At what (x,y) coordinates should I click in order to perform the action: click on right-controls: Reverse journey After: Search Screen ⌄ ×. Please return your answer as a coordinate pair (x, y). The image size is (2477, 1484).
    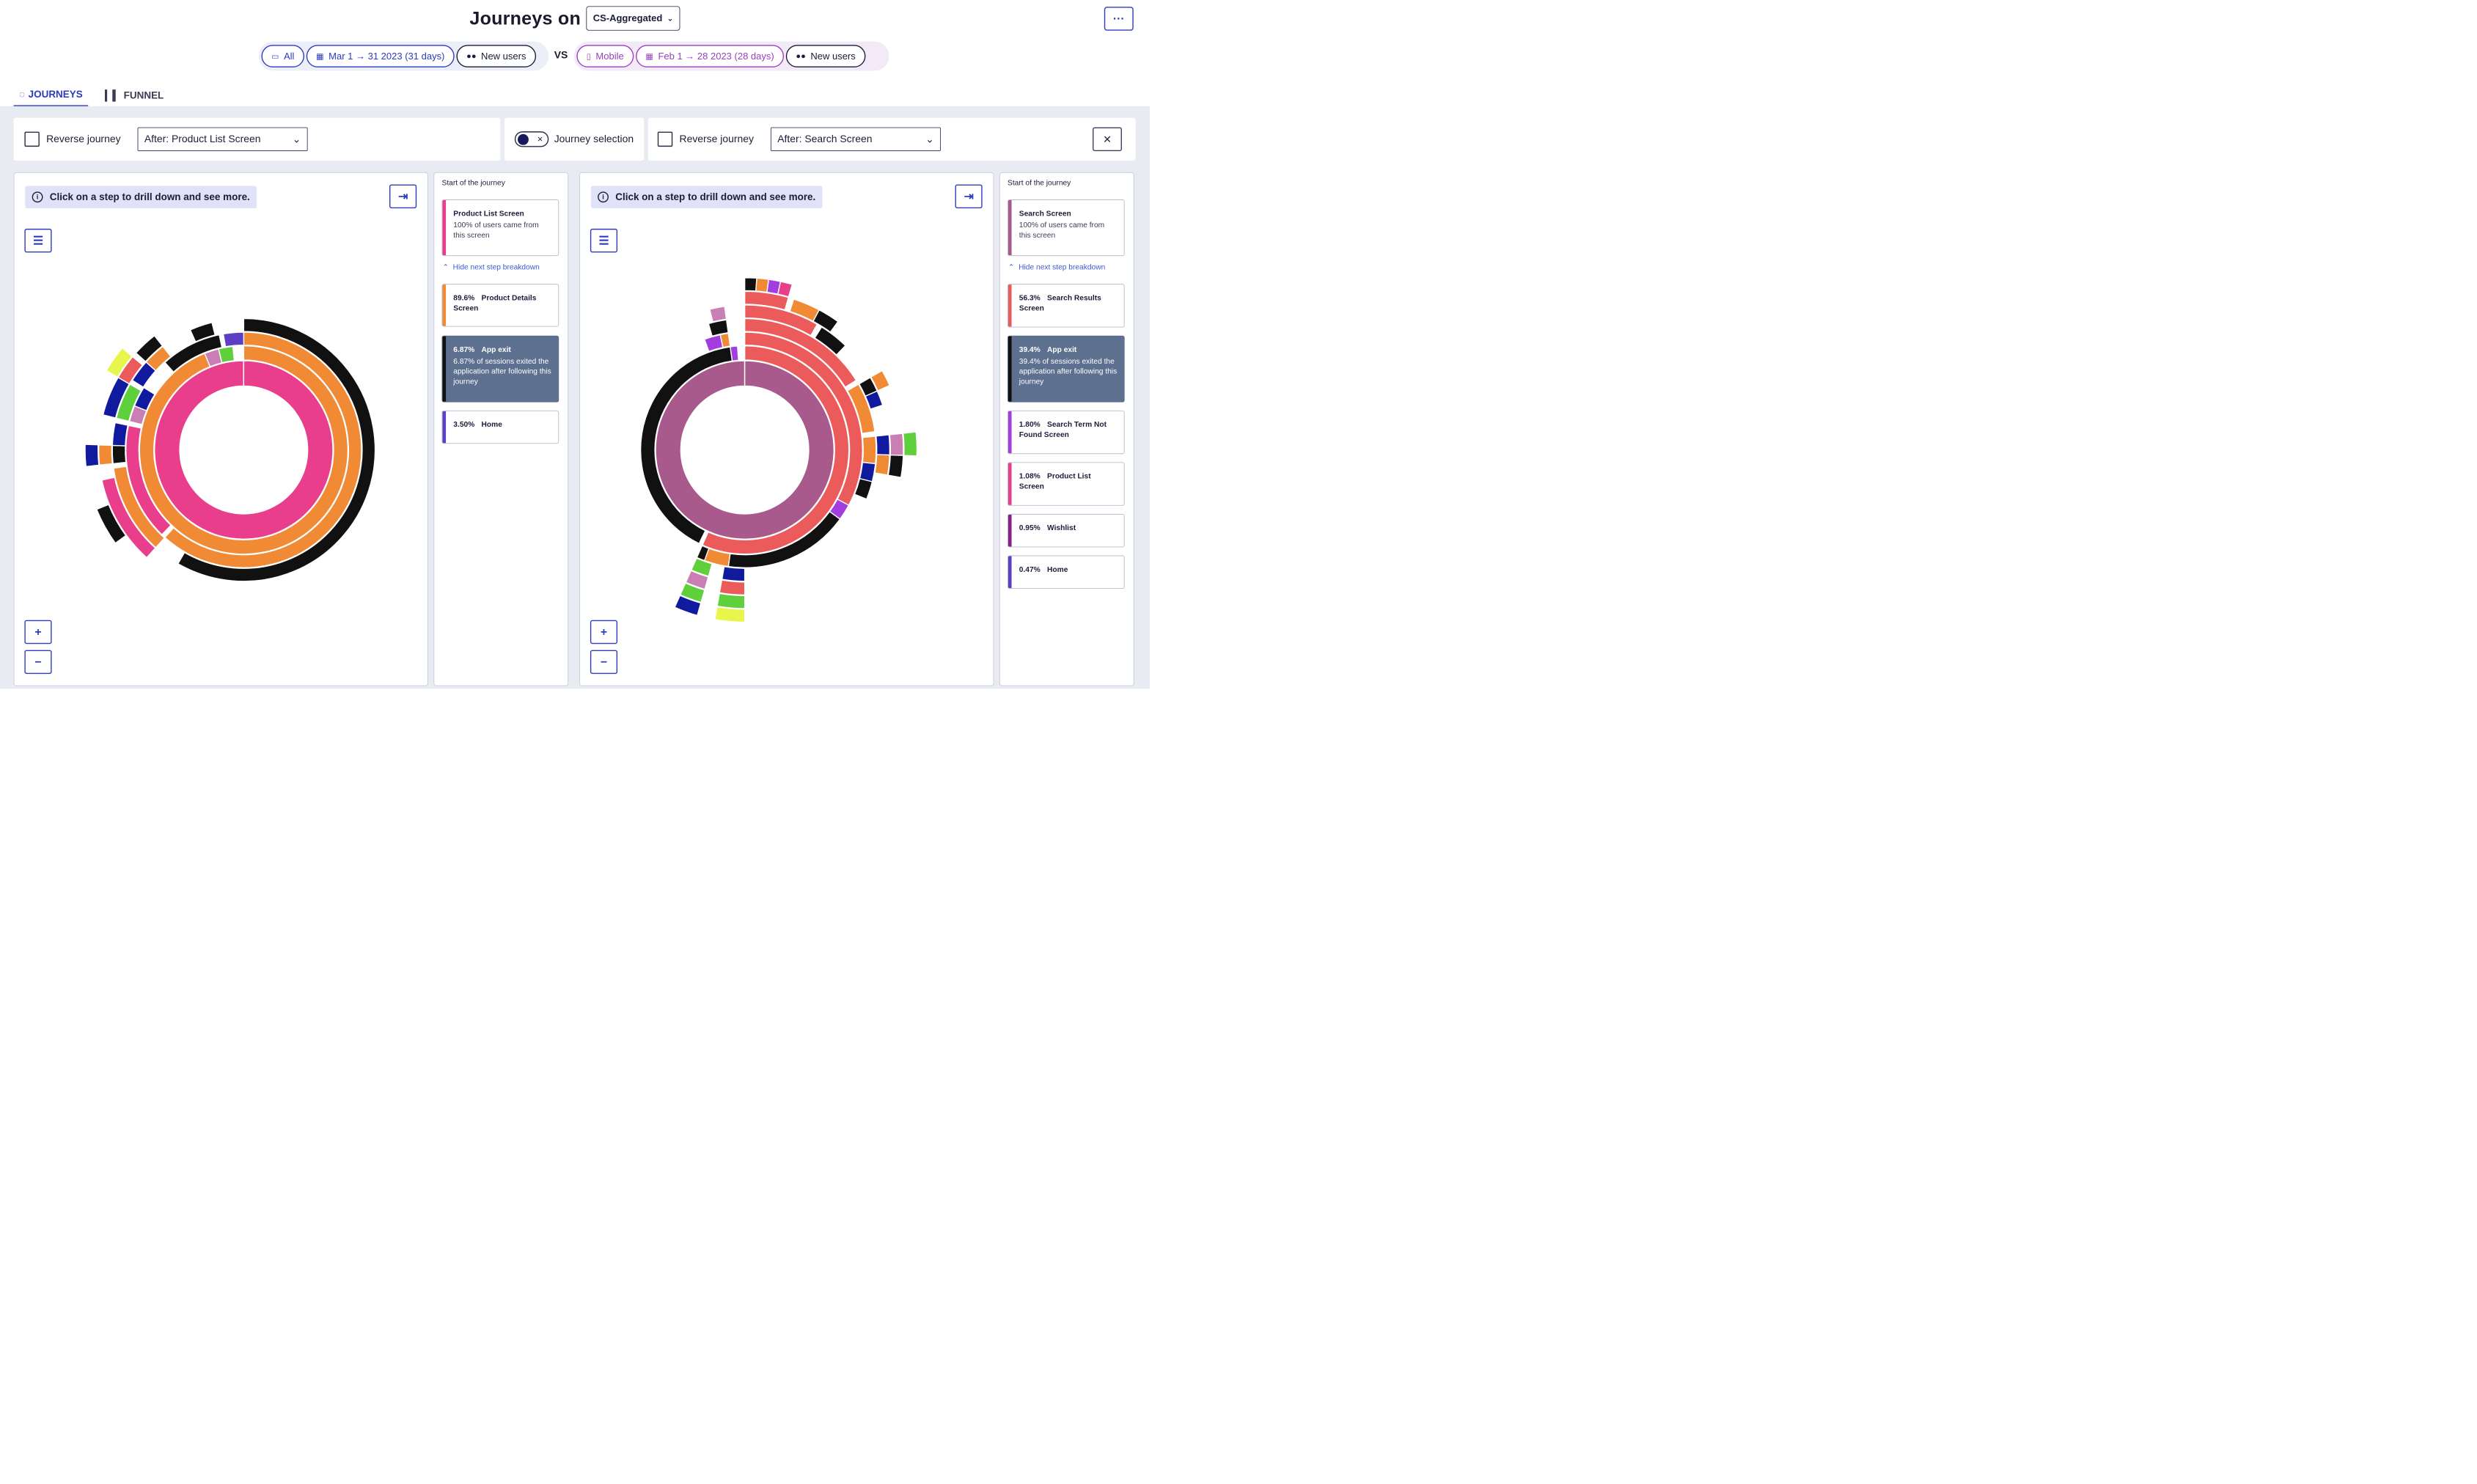
    Looking at the image, I should click on (892, 139).